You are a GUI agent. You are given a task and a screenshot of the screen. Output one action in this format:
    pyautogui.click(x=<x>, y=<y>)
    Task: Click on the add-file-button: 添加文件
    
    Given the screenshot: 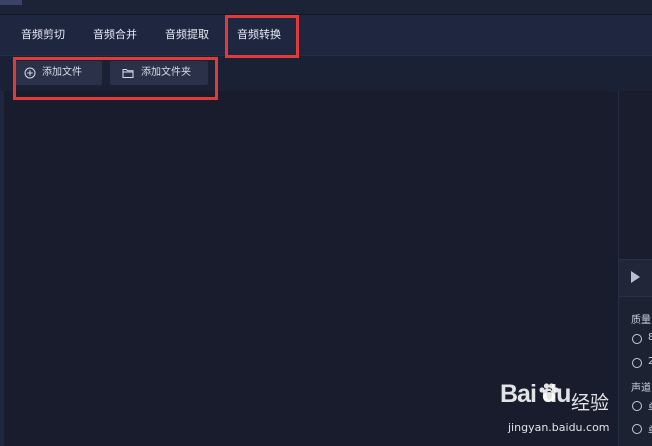 What is the action you would take?
    pyautogui.click(x=58, y=73)
    